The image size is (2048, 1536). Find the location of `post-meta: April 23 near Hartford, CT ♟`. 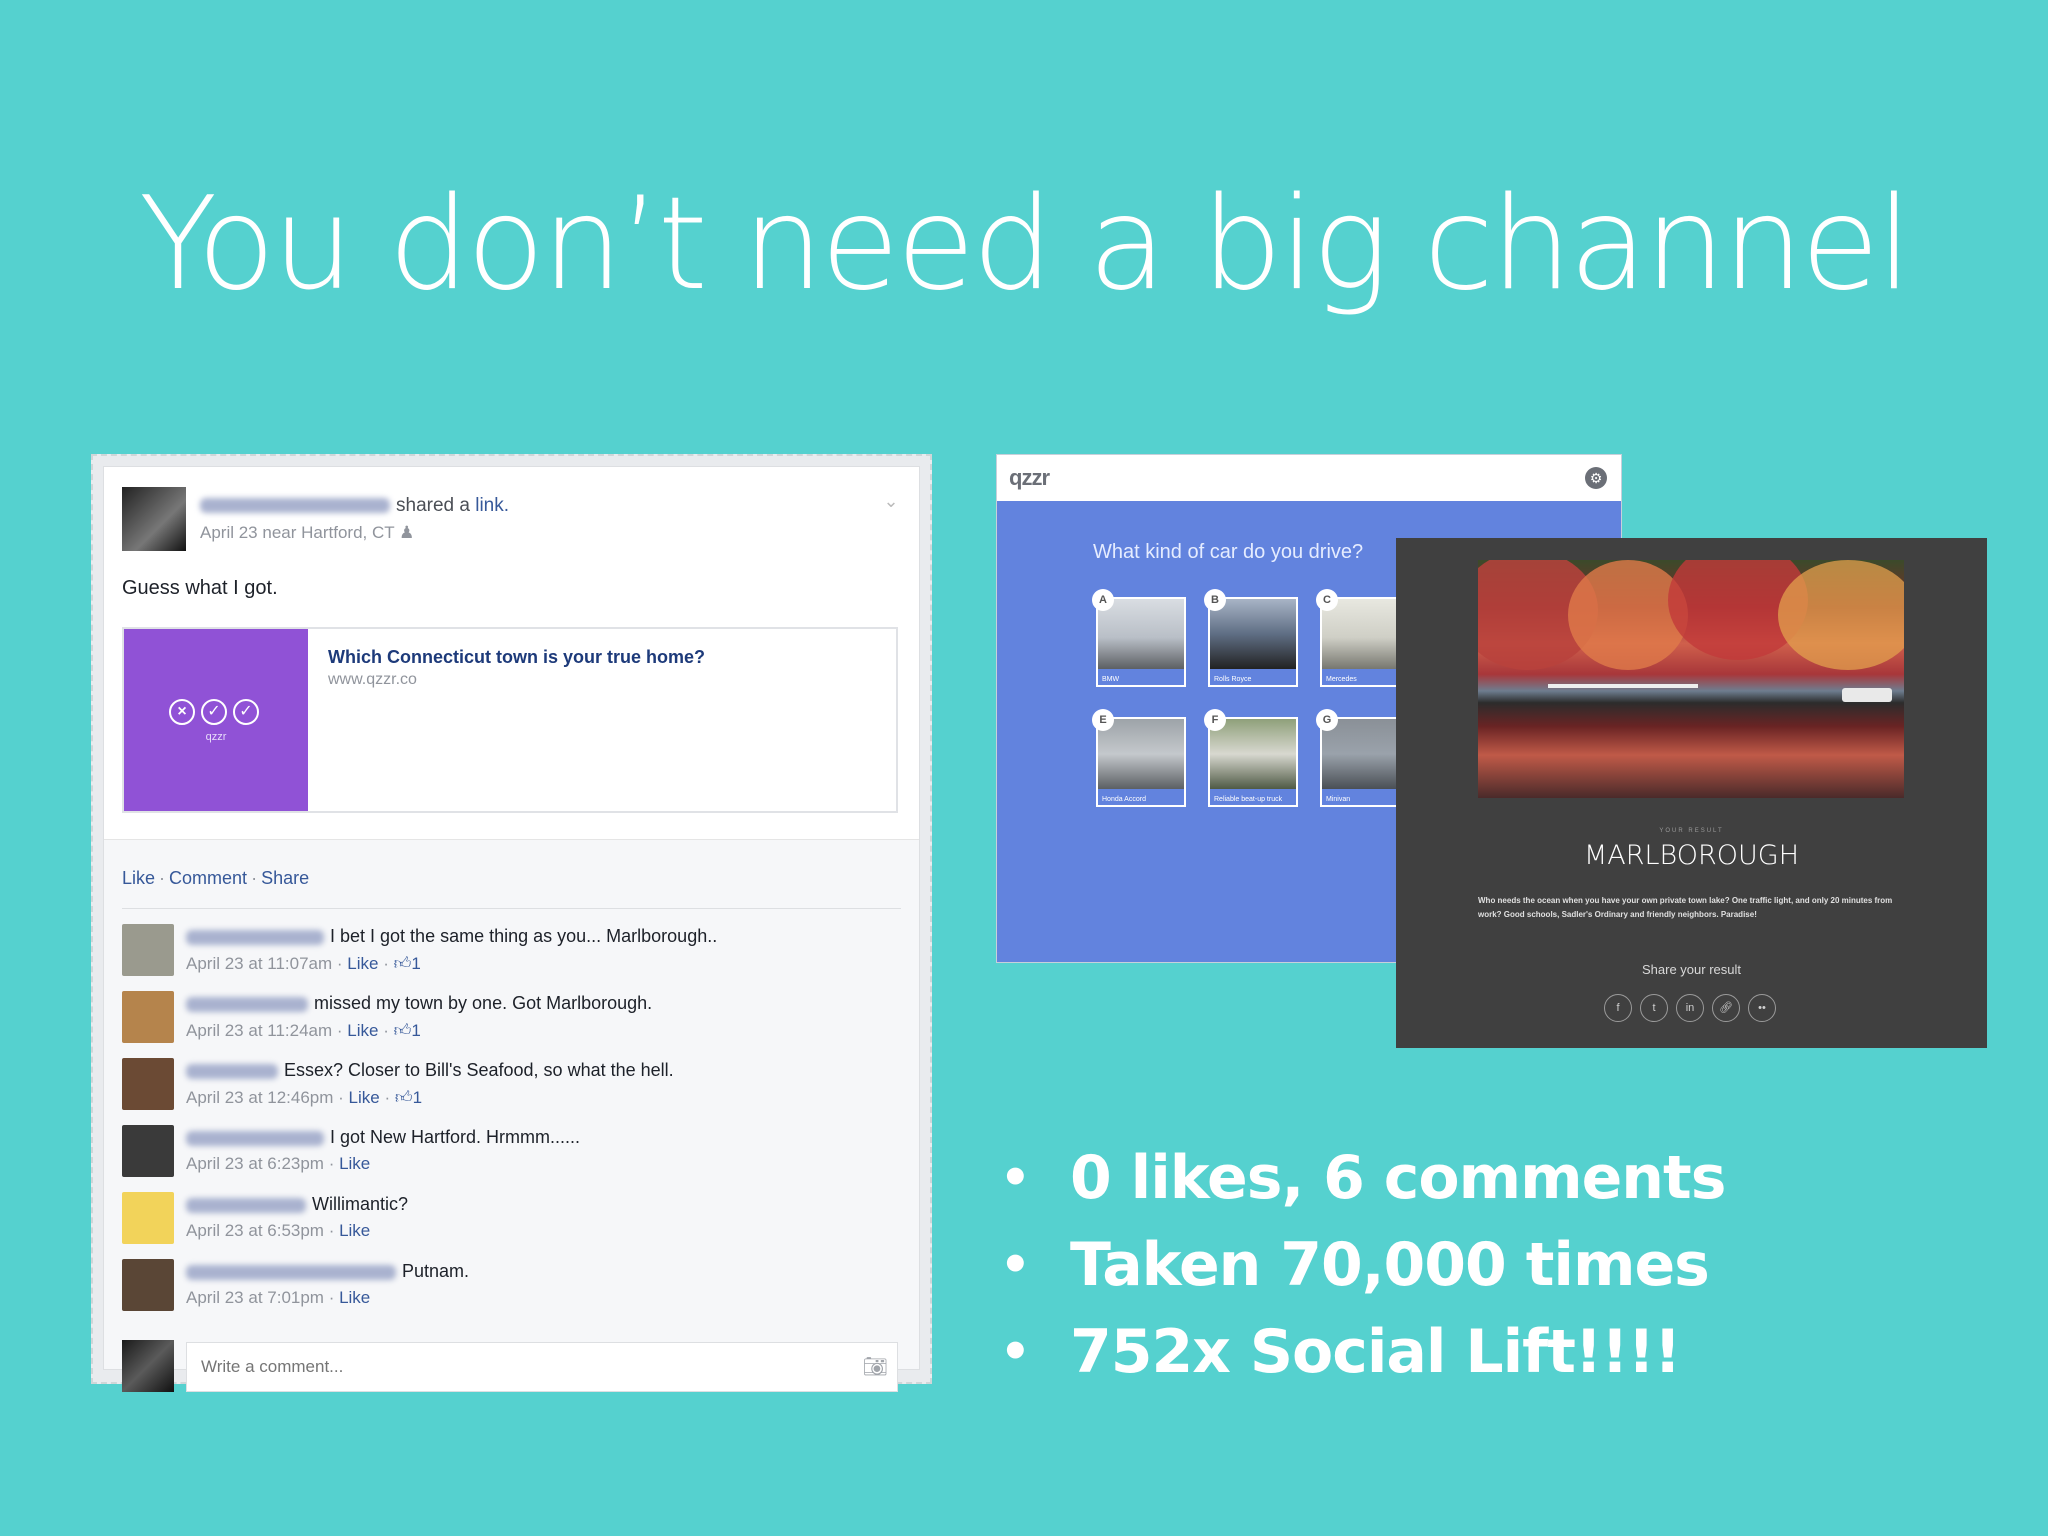

post-meta: April 23 near Hartford, CT ♟ is located at coordinates (307, 533).